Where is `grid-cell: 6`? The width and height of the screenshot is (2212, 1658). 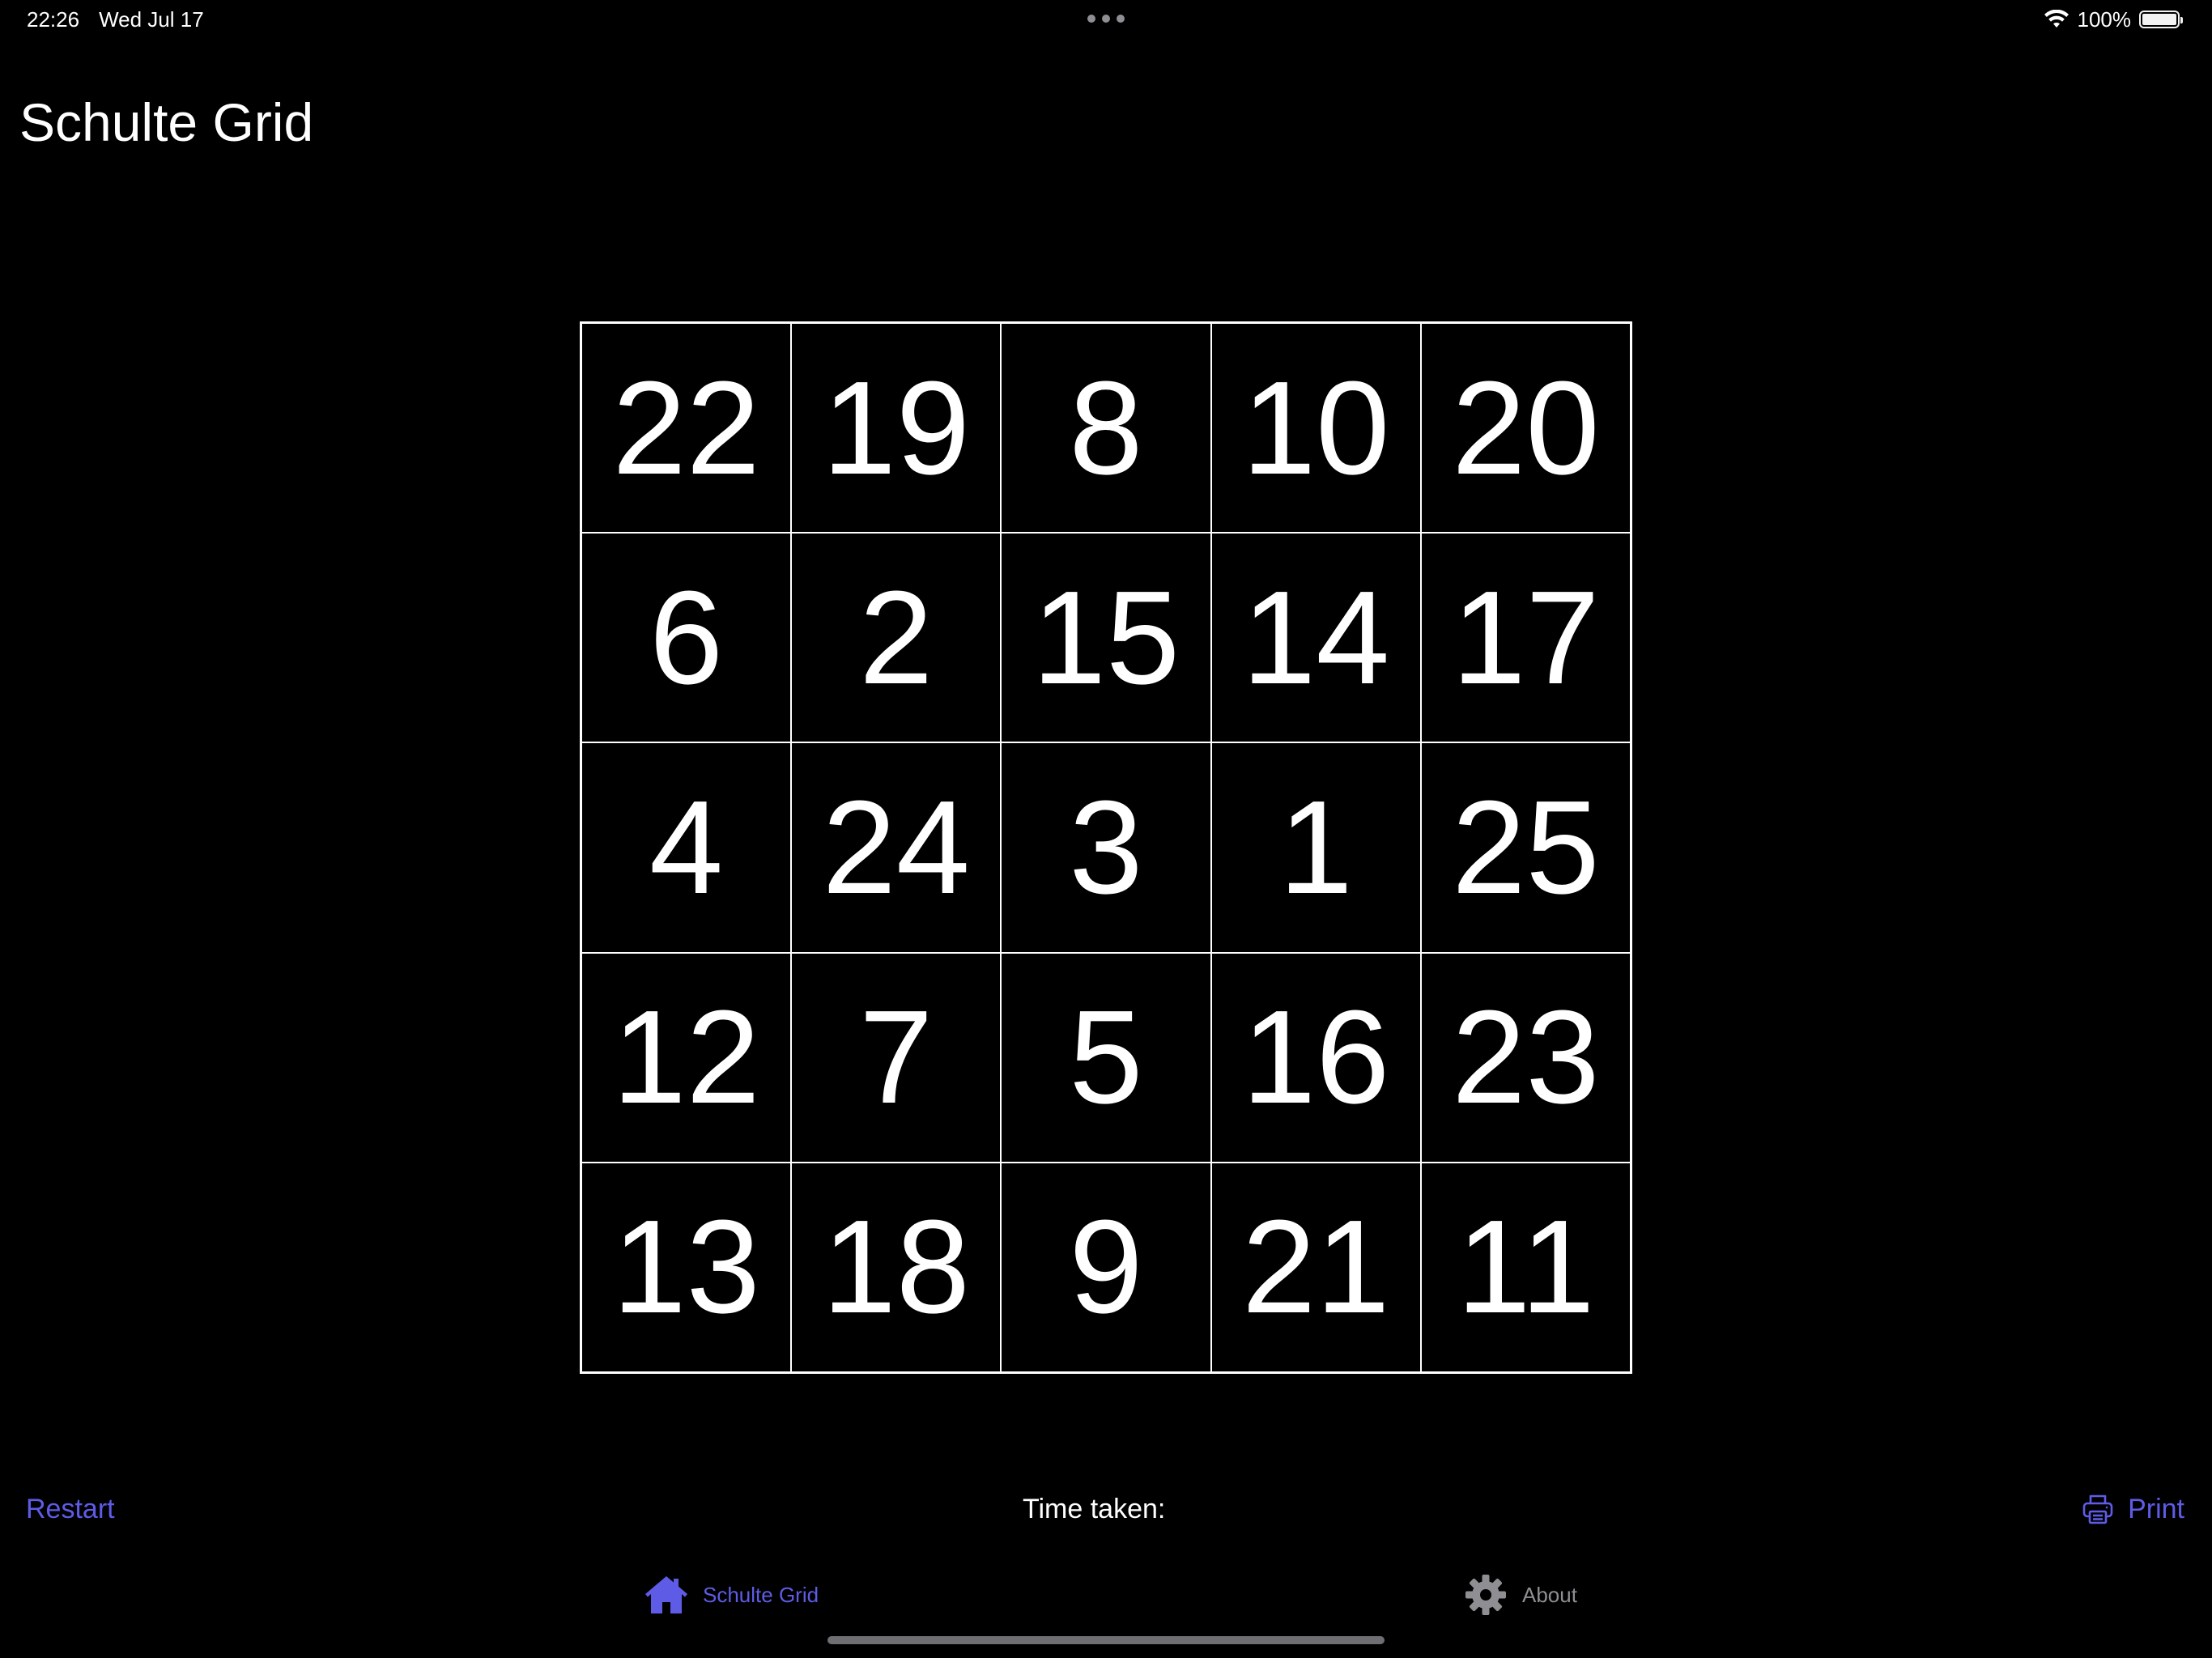
grid-cell: 6 is located at coordinates (686, 638).